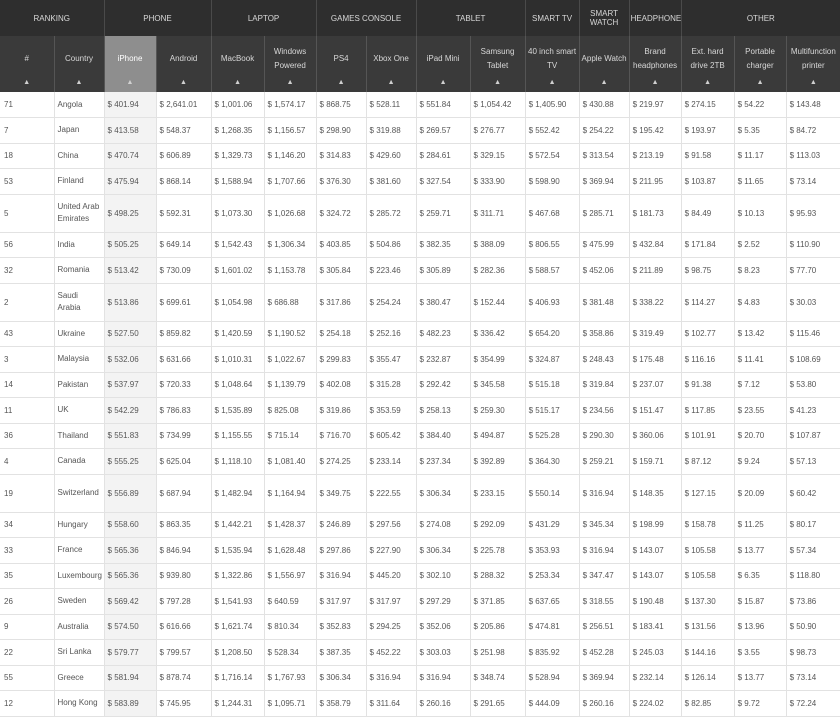  I want to click on price-cell: $ 1,208.50, so click(237, 652).